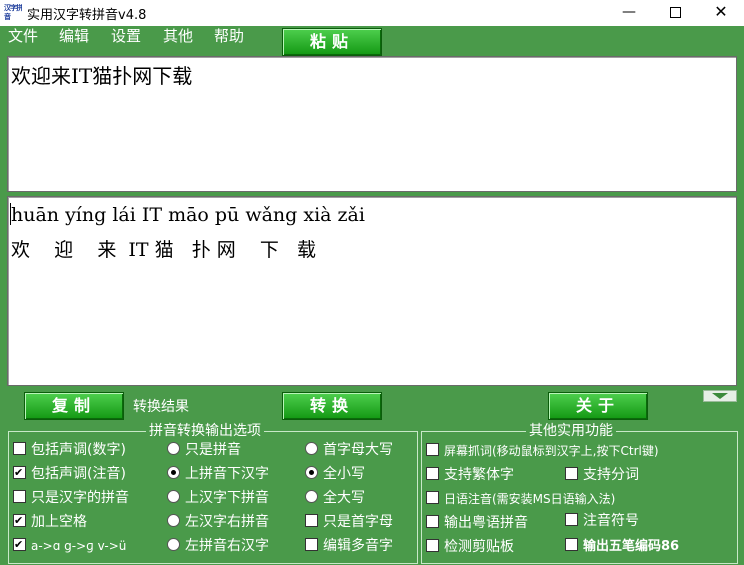 This screenshot has height=565, width=744. What do you see at coordinates (13, 12) in the screenshot?
I see `app-icon: 汉字拼音` at bounding box center [13, 12].